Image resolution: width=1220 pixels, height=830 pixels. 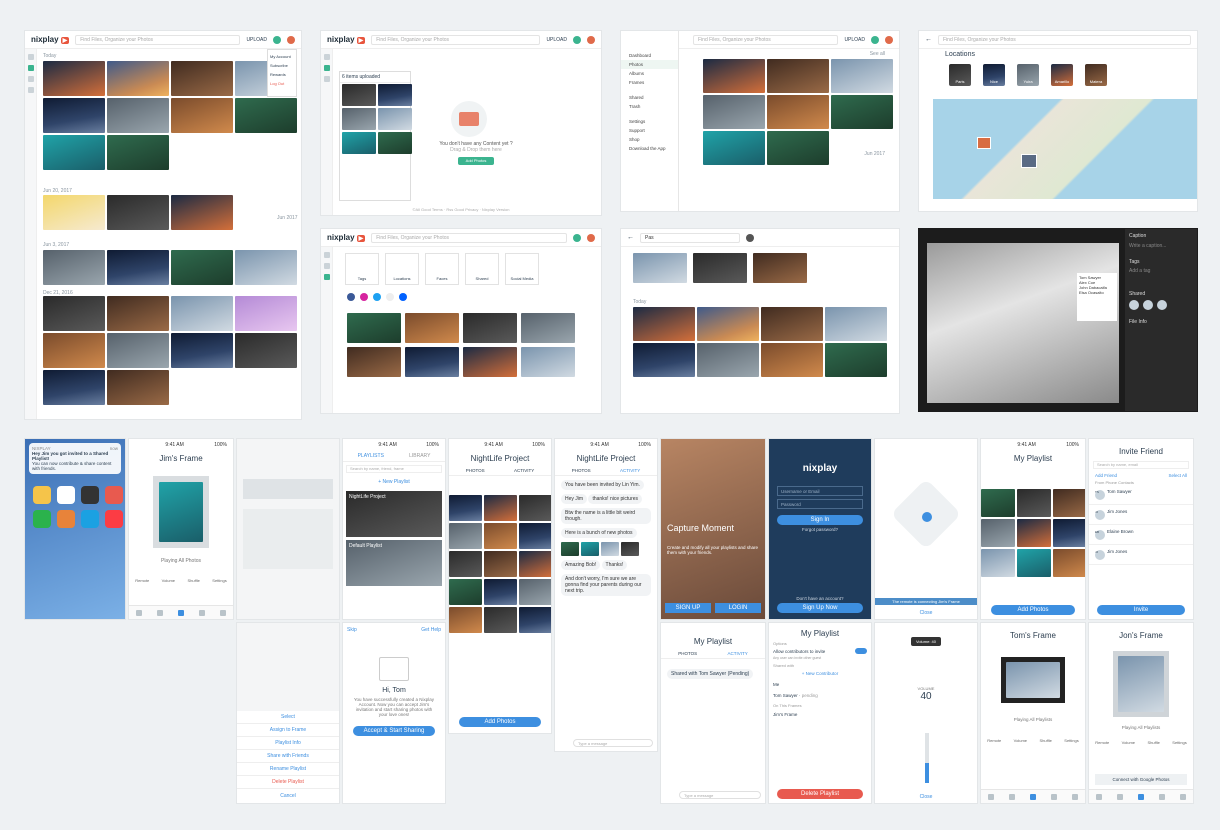 I want to click on select-item: Select, so click(x=288, y=717).